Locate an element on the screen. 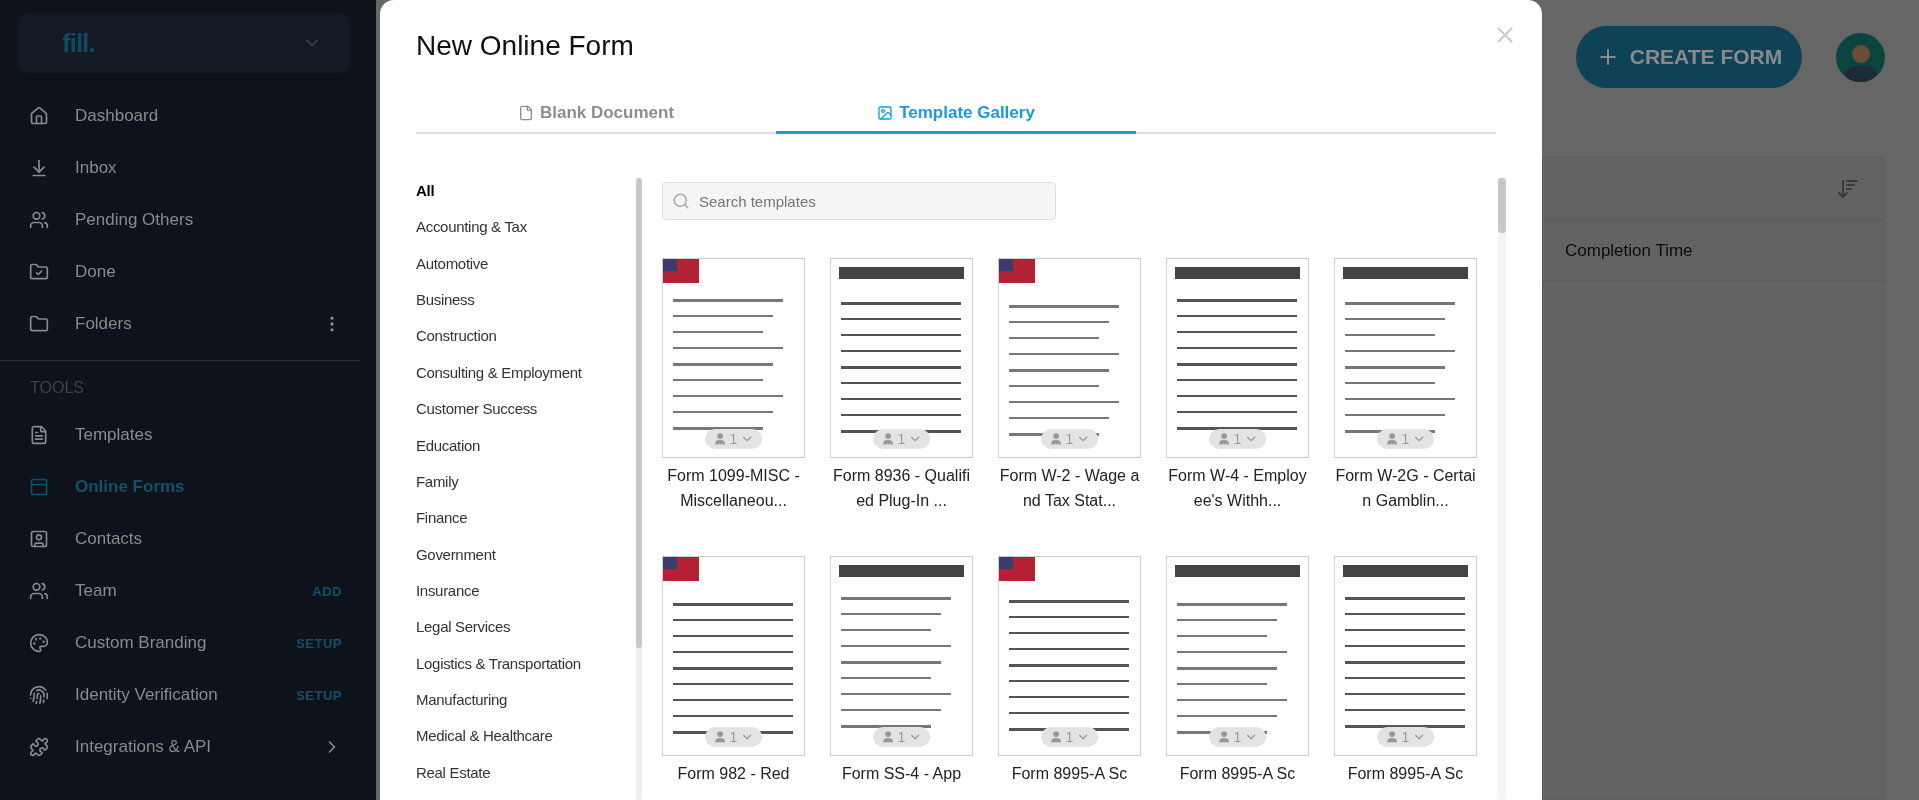  sidebar-item: Inbox is located at coordinates (188, 168).